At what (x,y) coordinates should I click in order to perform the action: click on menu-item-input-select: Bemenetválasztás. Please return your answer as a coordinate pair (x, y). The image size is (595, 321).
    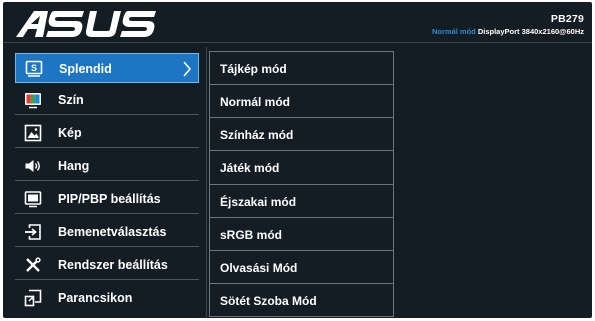
    Looking at the image, I should click on (107, 232).